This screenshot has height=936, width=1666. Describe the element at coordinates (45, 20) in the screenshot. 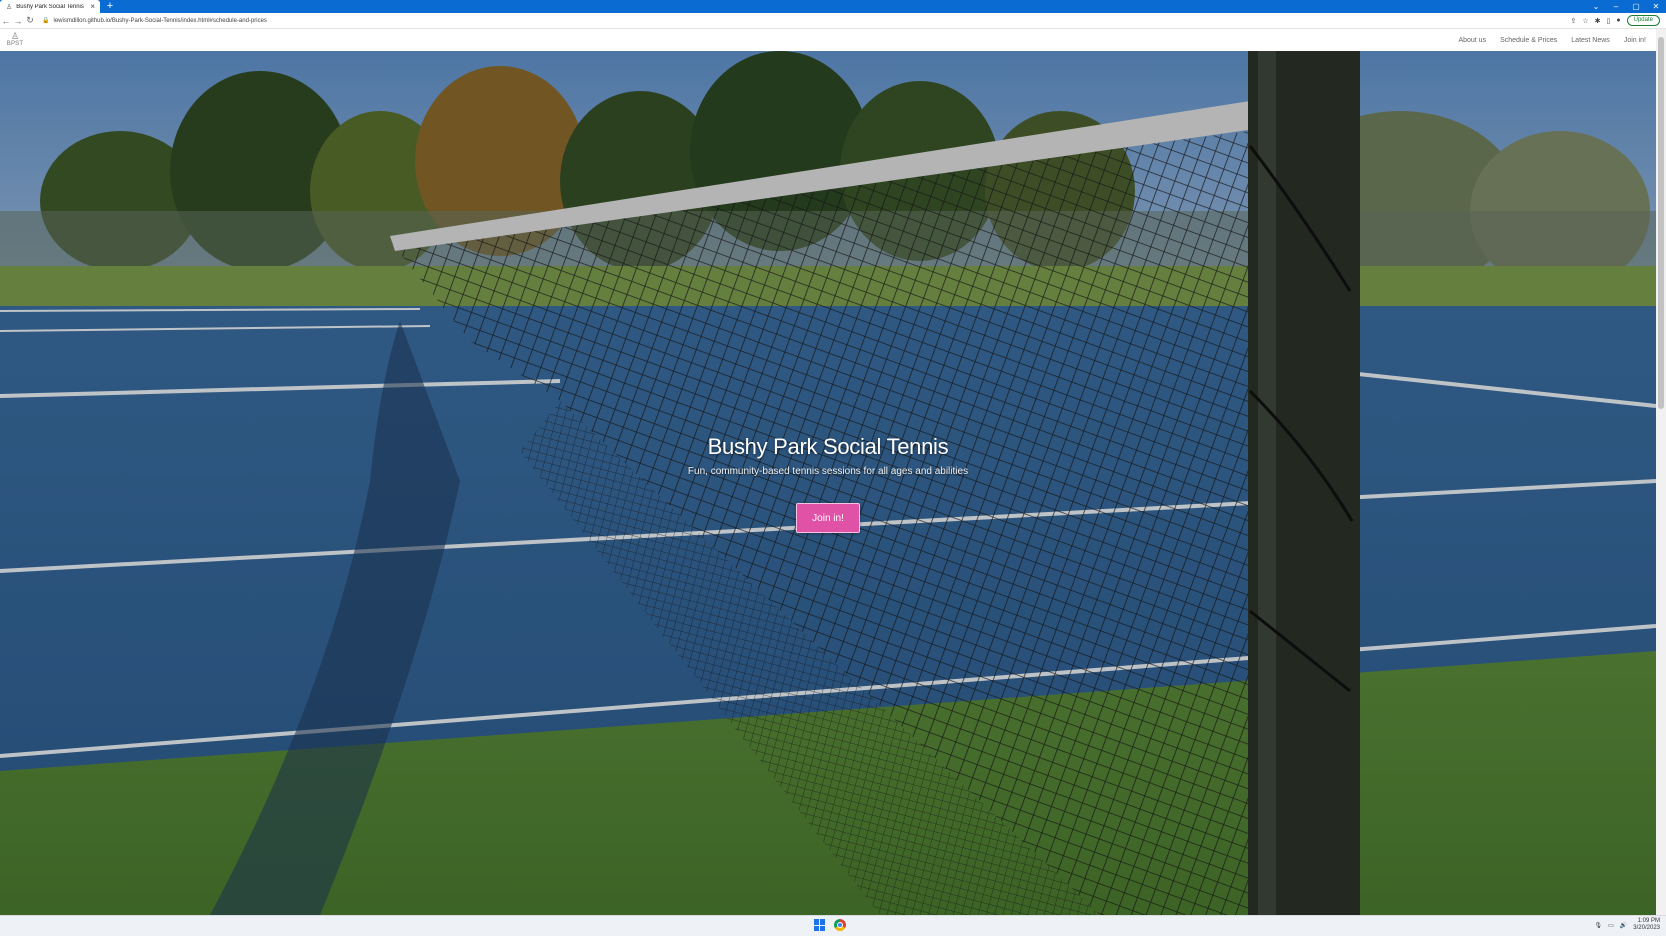

I see `lock-icon: 🔒` at that location.